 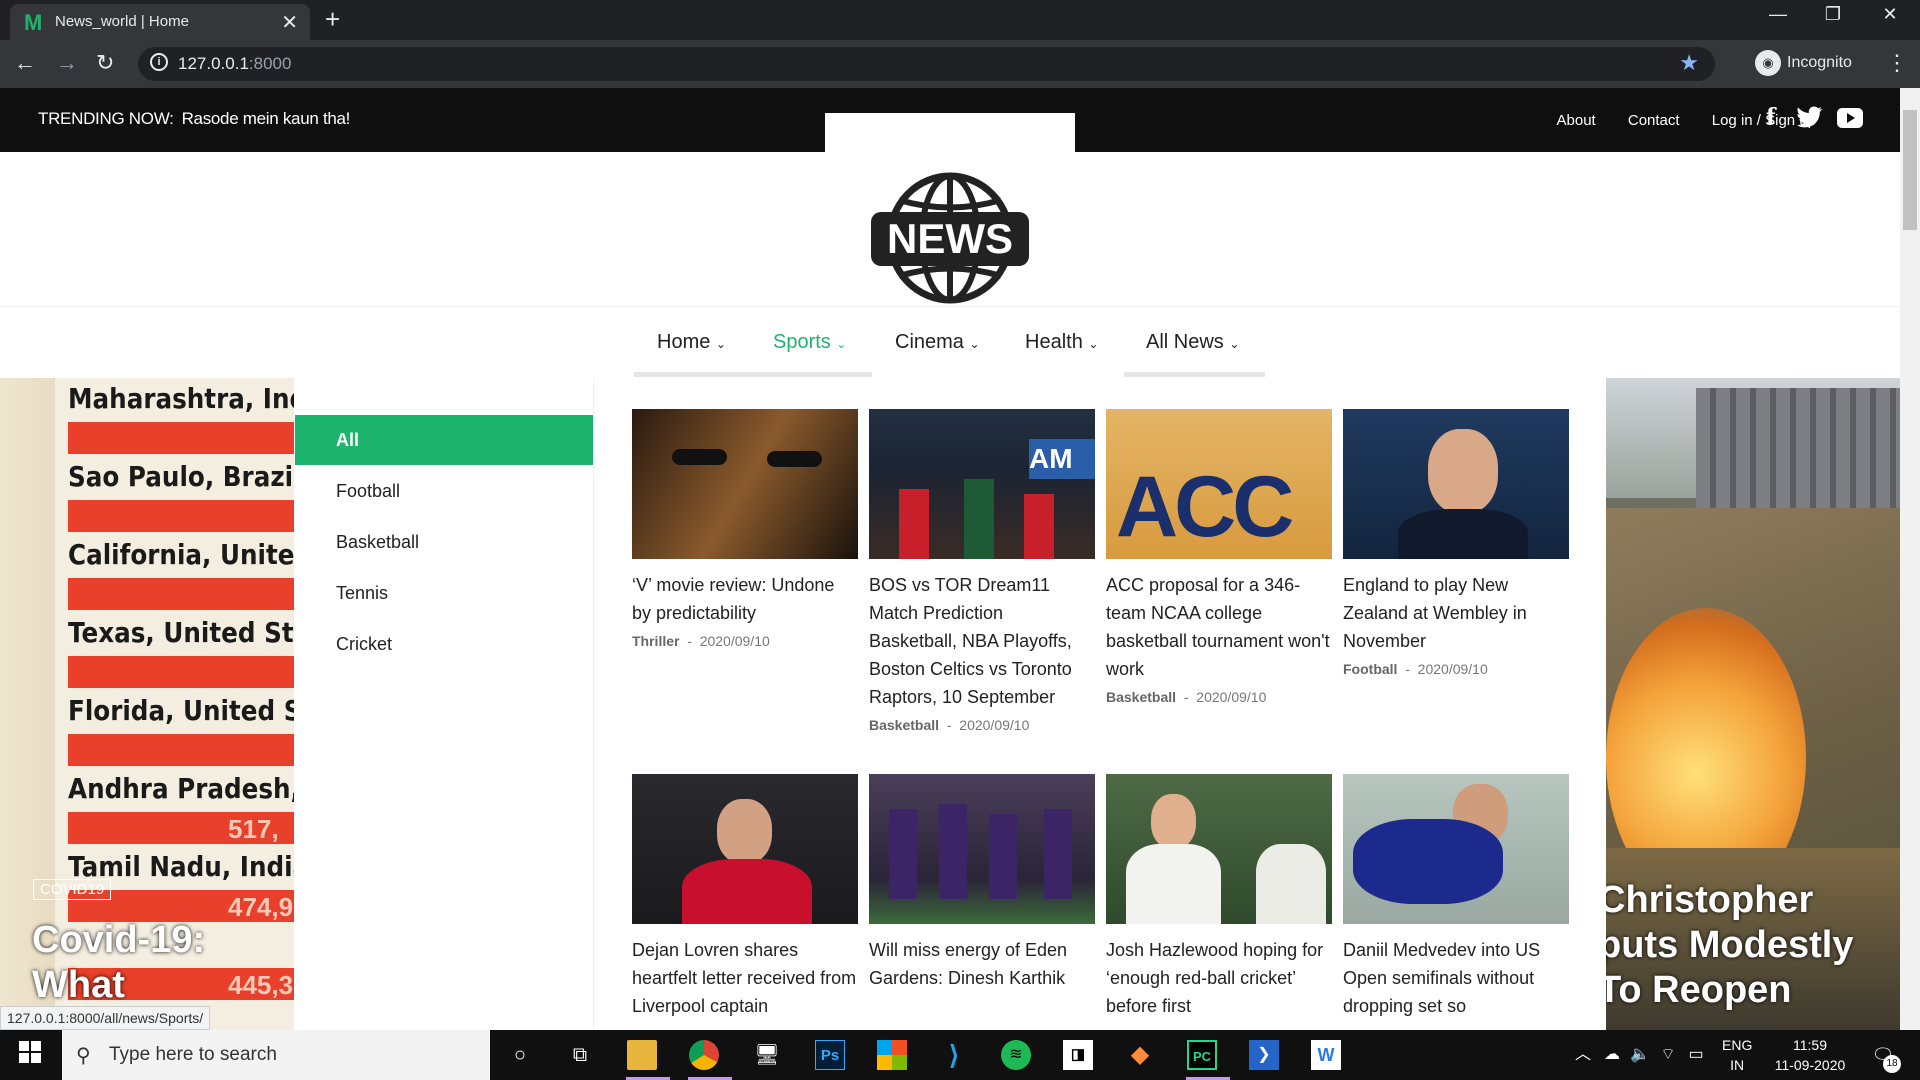 I want to click on wifi-icon: ⌔, so click(x=1668, y=1055).